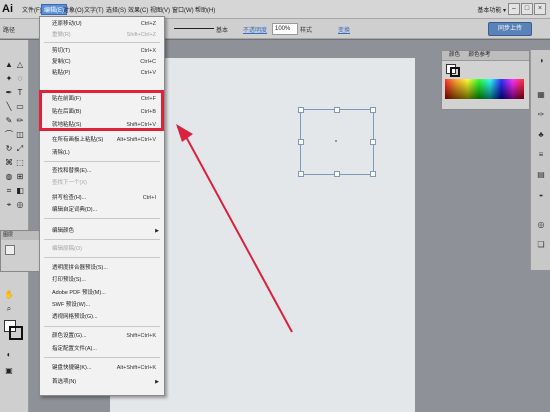 This screenshot has height=412, width=550. I want to click on annotation-arrow-line, so click(238, 232).